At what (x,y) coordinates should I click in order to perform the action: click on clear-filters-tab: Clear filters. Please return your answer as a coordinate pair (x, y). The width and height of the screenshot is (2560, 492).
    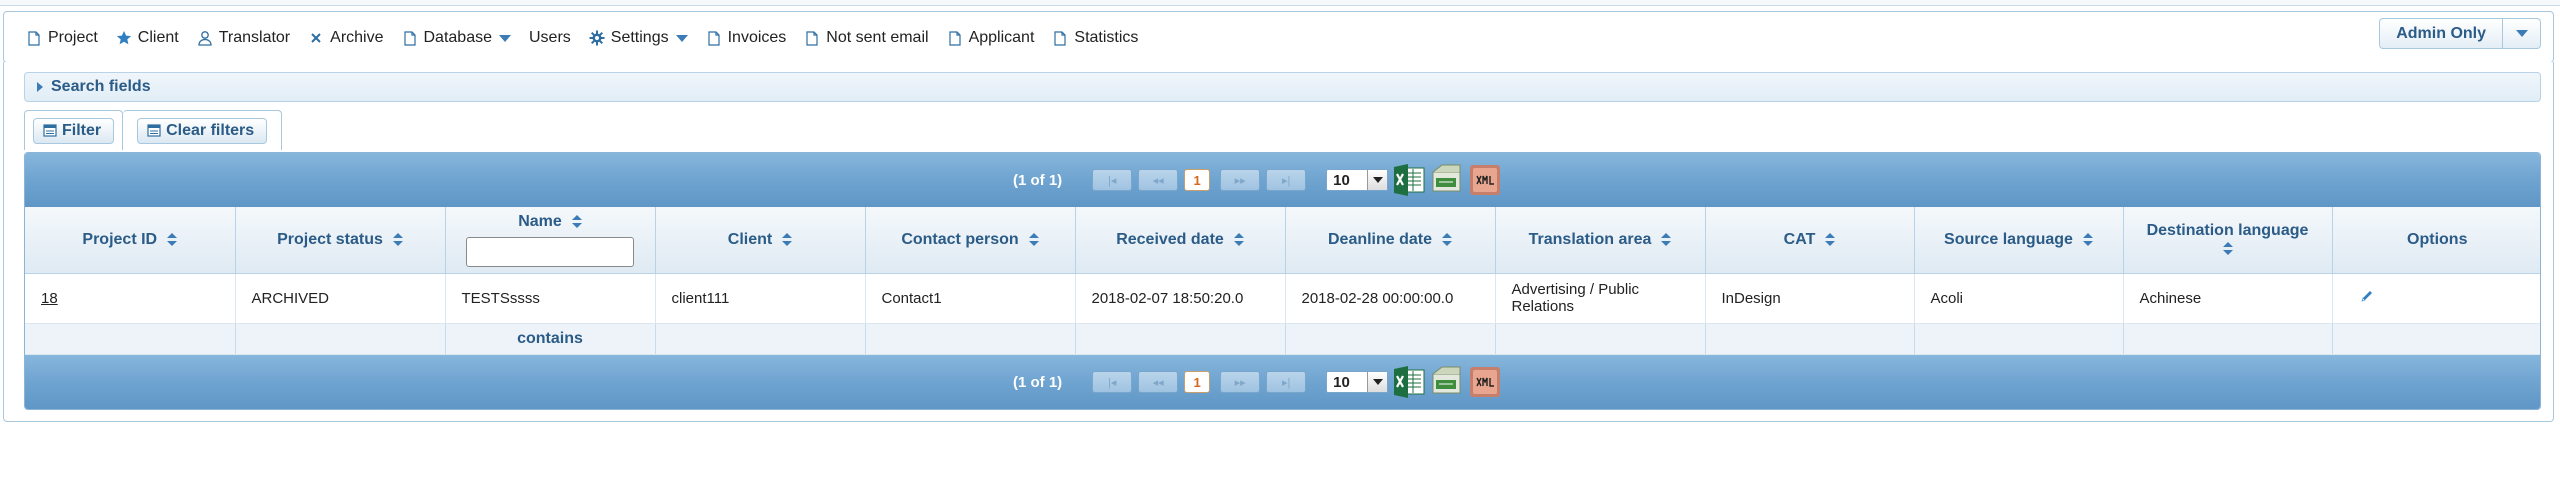
    Looking at the image, I should click on (203, 130).